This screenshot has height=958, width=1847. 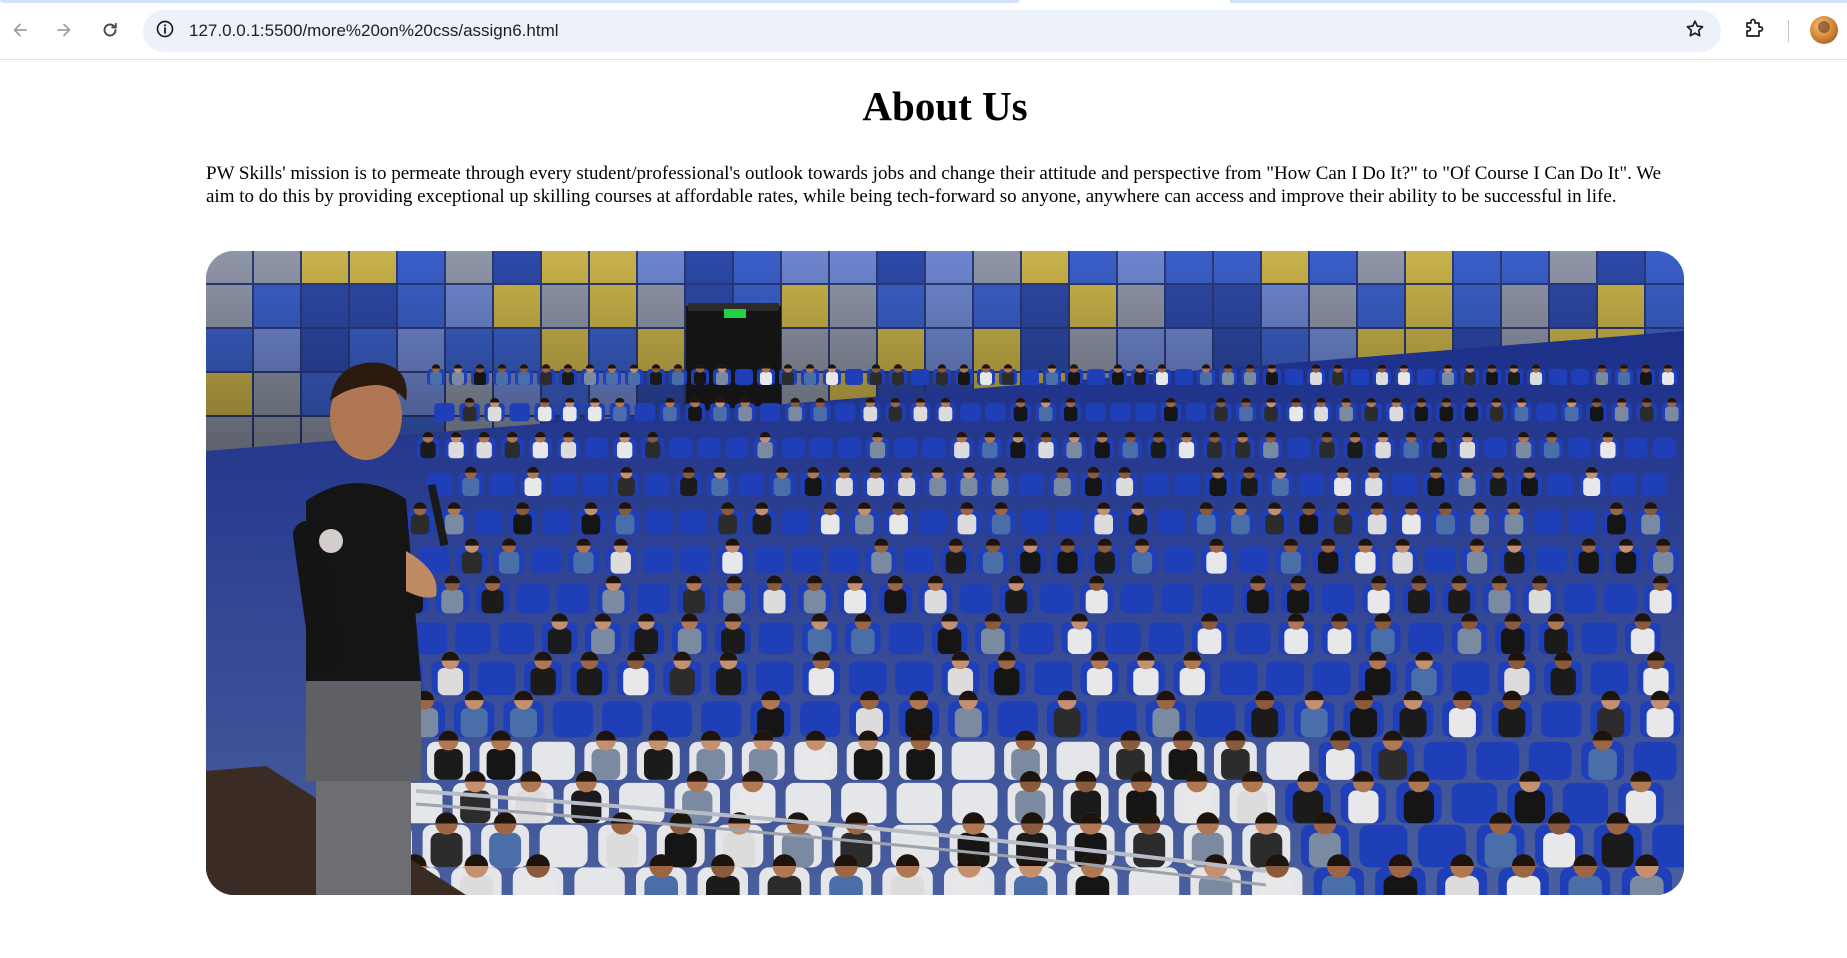 I want to click on tab-strip, so click(x=923, y=1).